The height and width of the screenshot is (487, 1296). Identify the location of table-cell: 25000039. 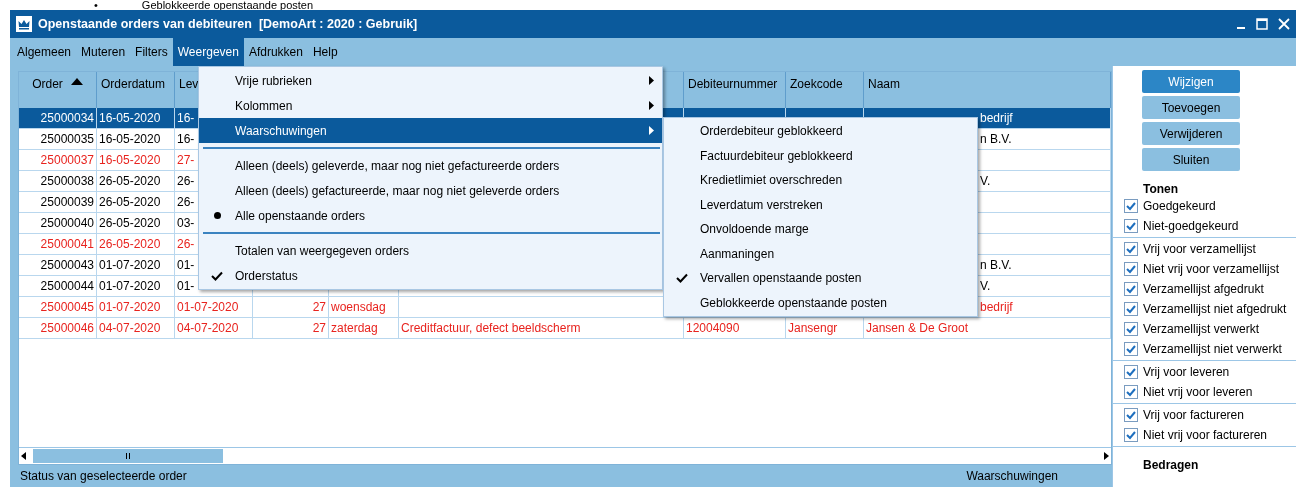
(67, 202).